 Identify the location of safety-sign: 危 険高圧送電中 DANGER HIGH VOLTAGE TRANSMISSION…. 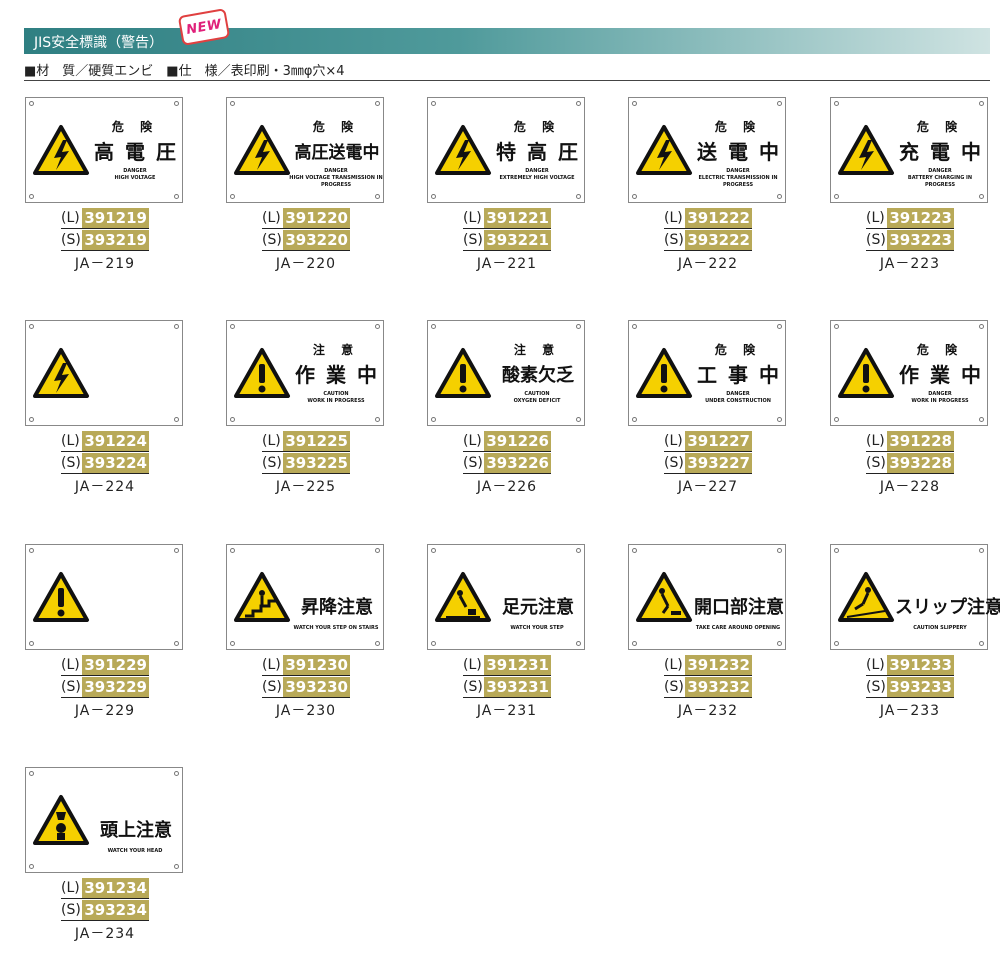
(305, 150).